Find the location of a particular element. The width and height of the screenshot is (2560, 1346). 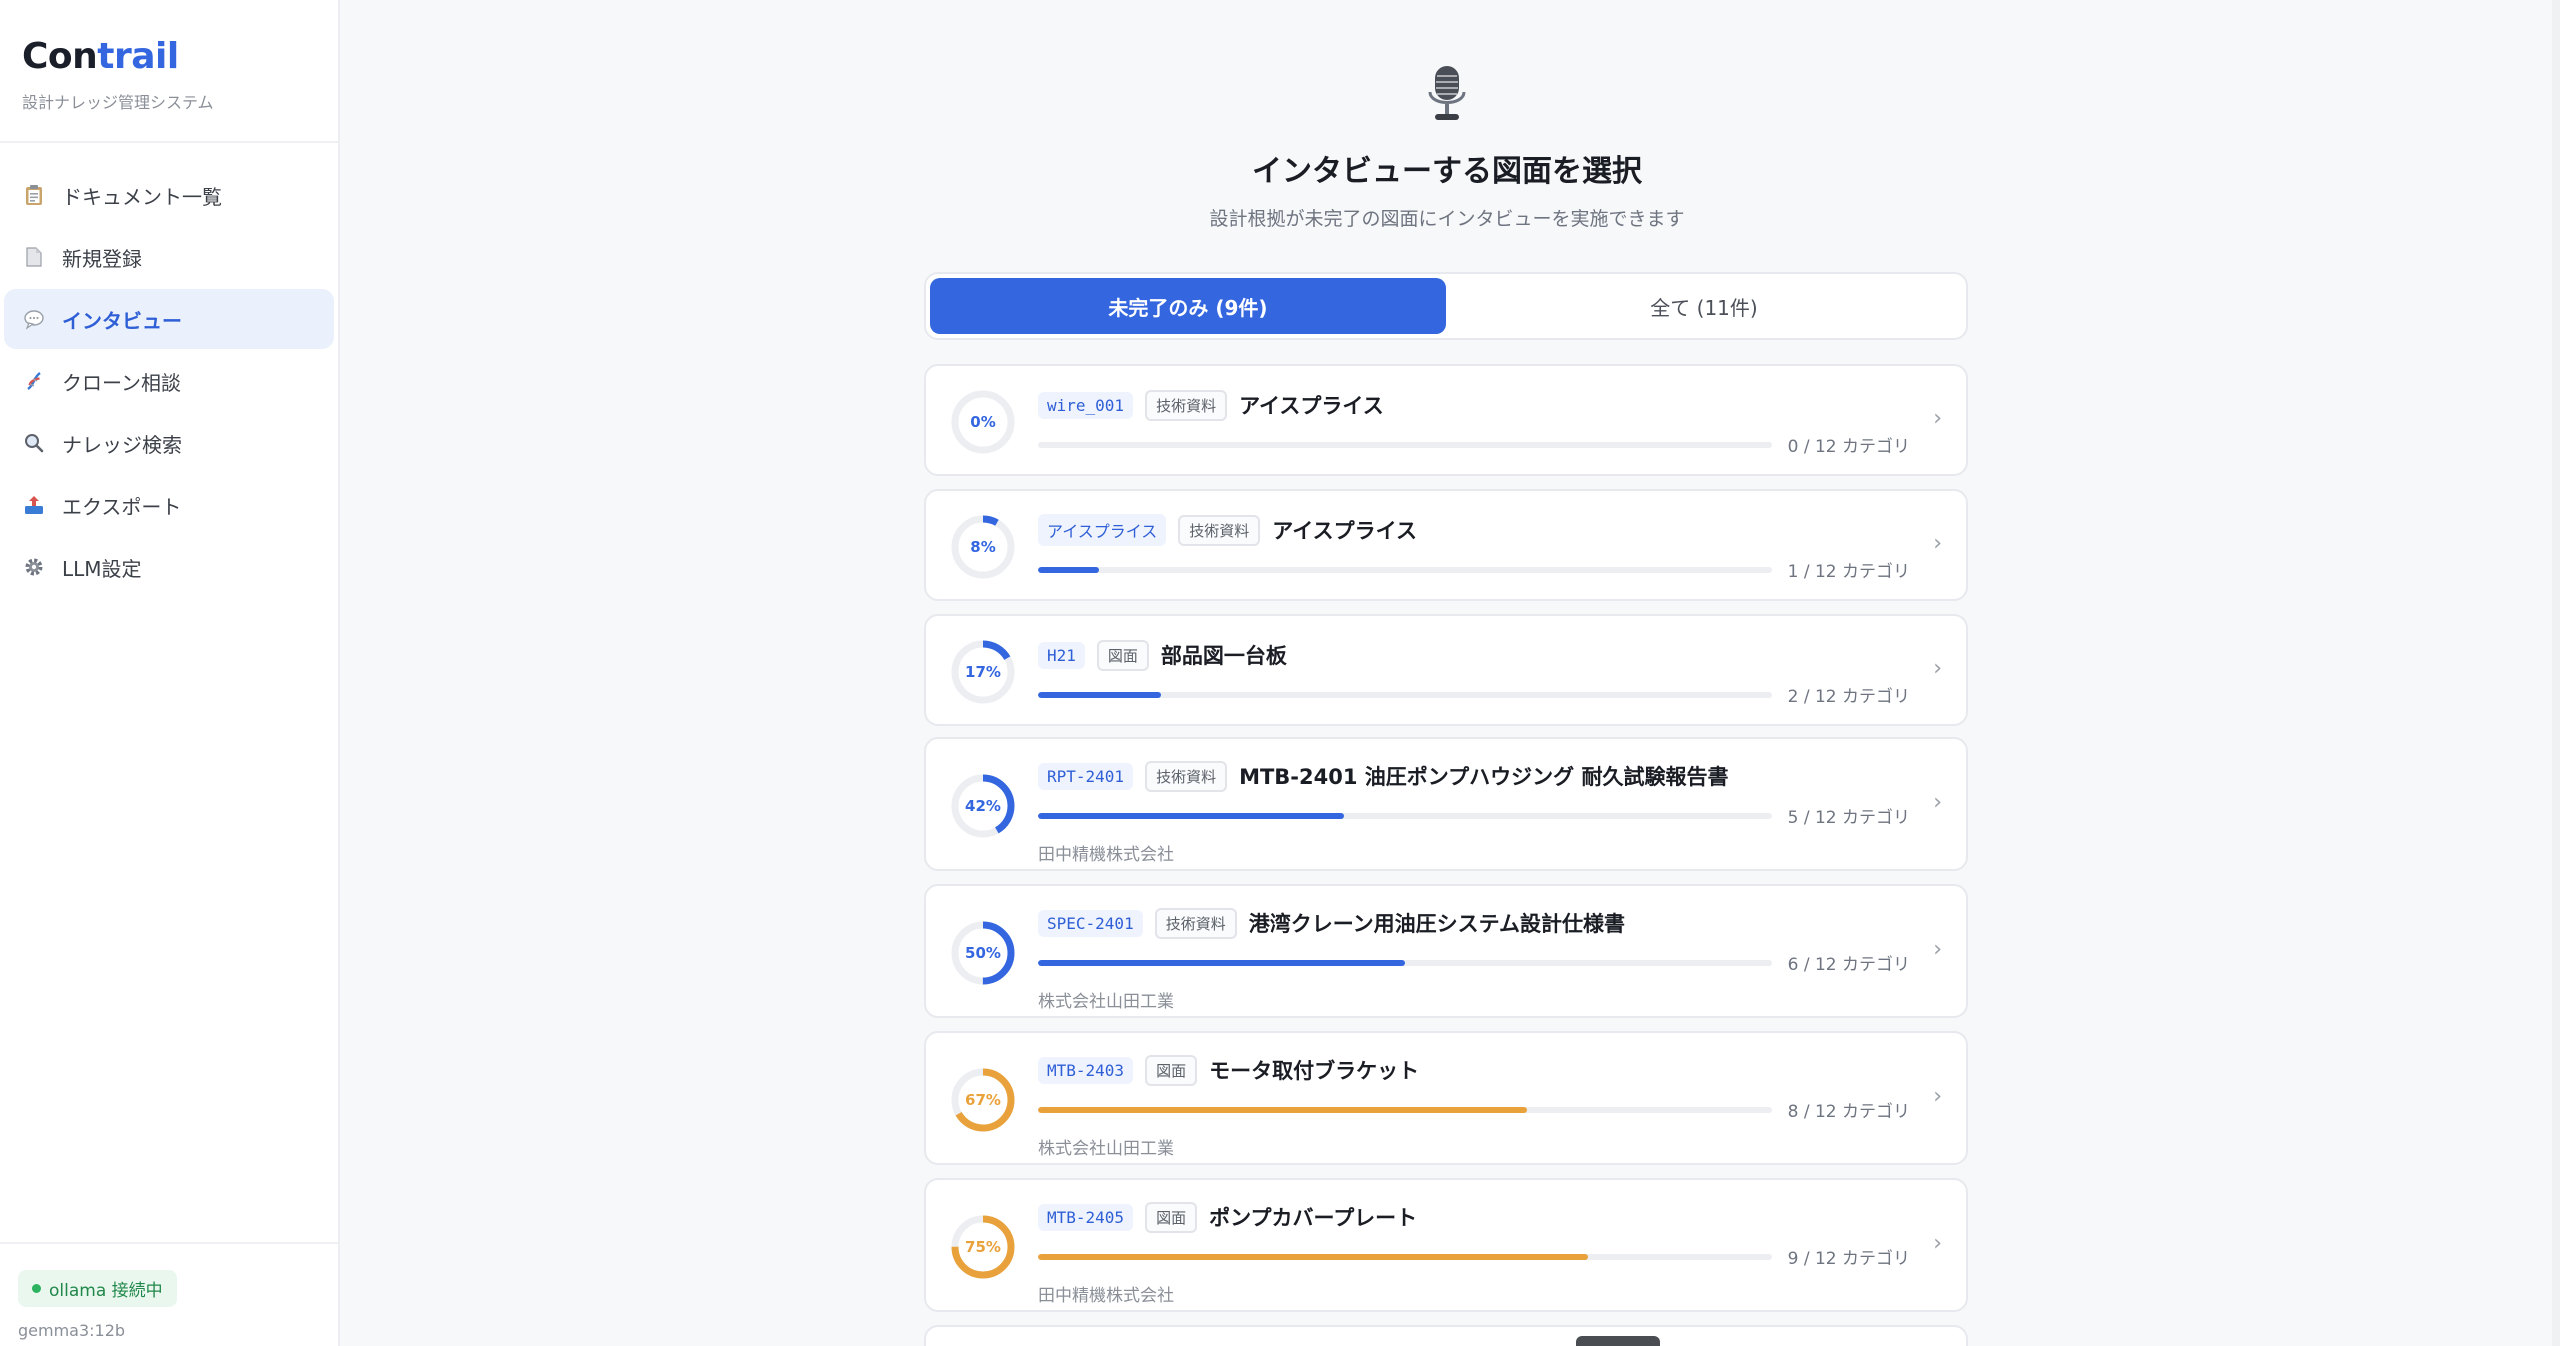

drawing-code-tag: wire_001 is located at coordinates (1086, 405).